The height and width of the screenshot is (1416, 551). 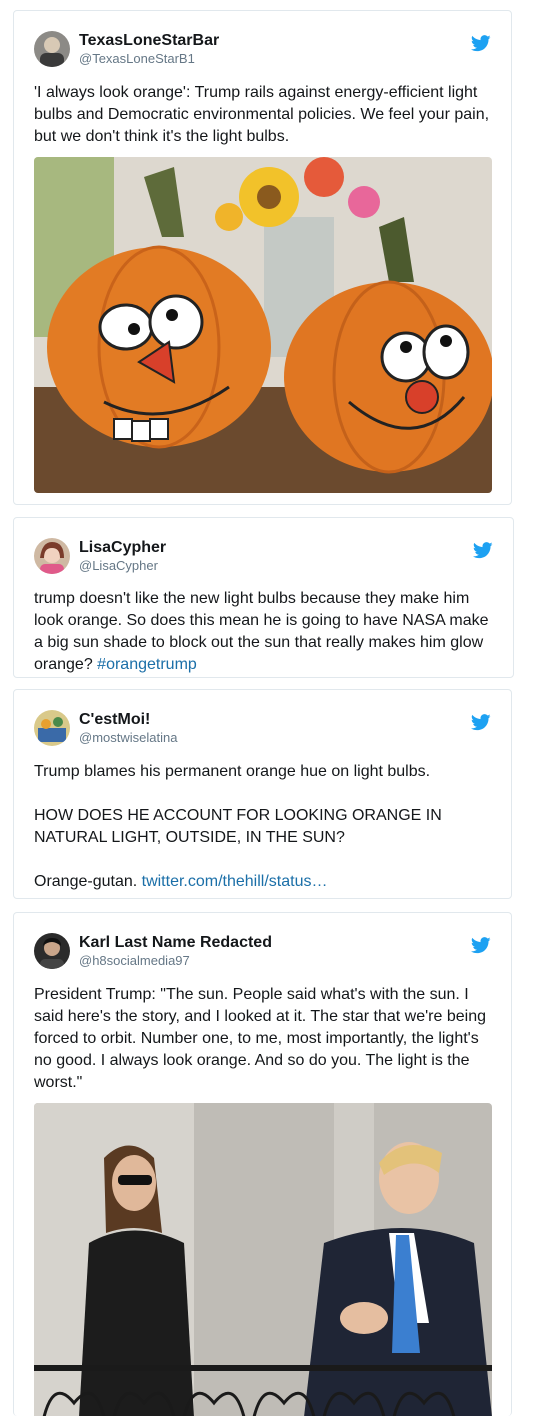 I want to click on display-name: LisaCypher, so click(x=122, y=548).